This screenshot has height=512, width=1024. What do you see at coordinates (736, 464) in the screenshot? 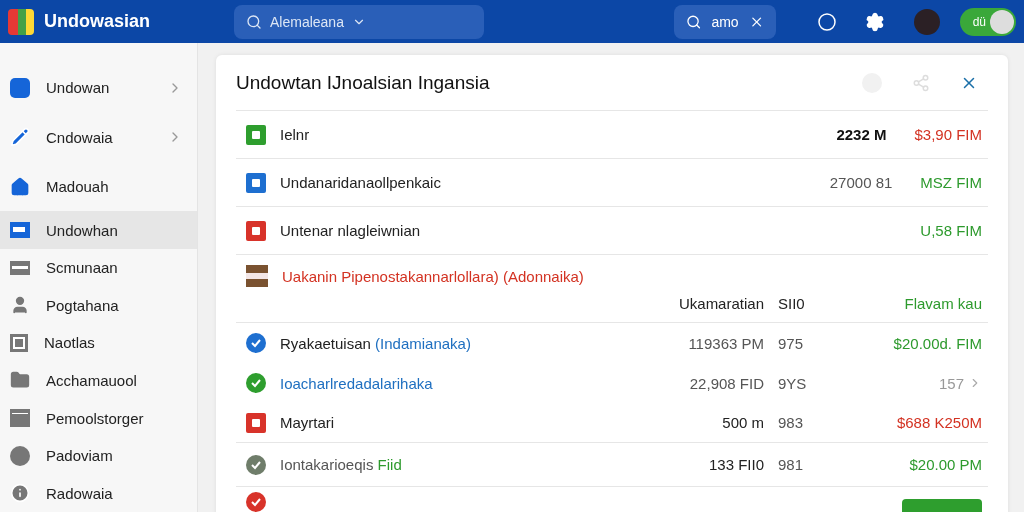
I see `table-cell: 133 FII0` at bounding box center [736, 464].